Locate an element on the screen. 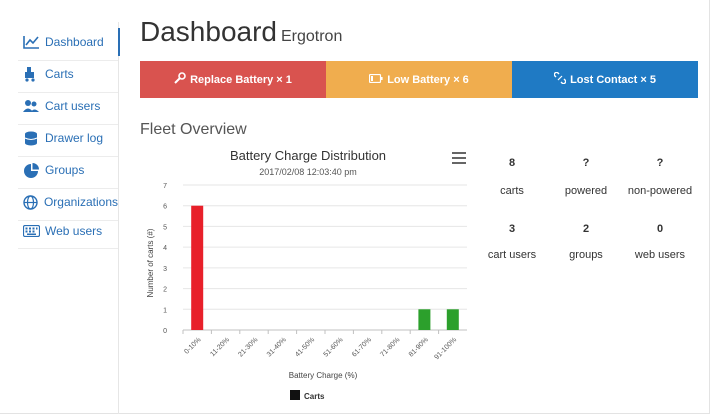  sidebar-item-label: Carts is located at coordinates (59, 74).